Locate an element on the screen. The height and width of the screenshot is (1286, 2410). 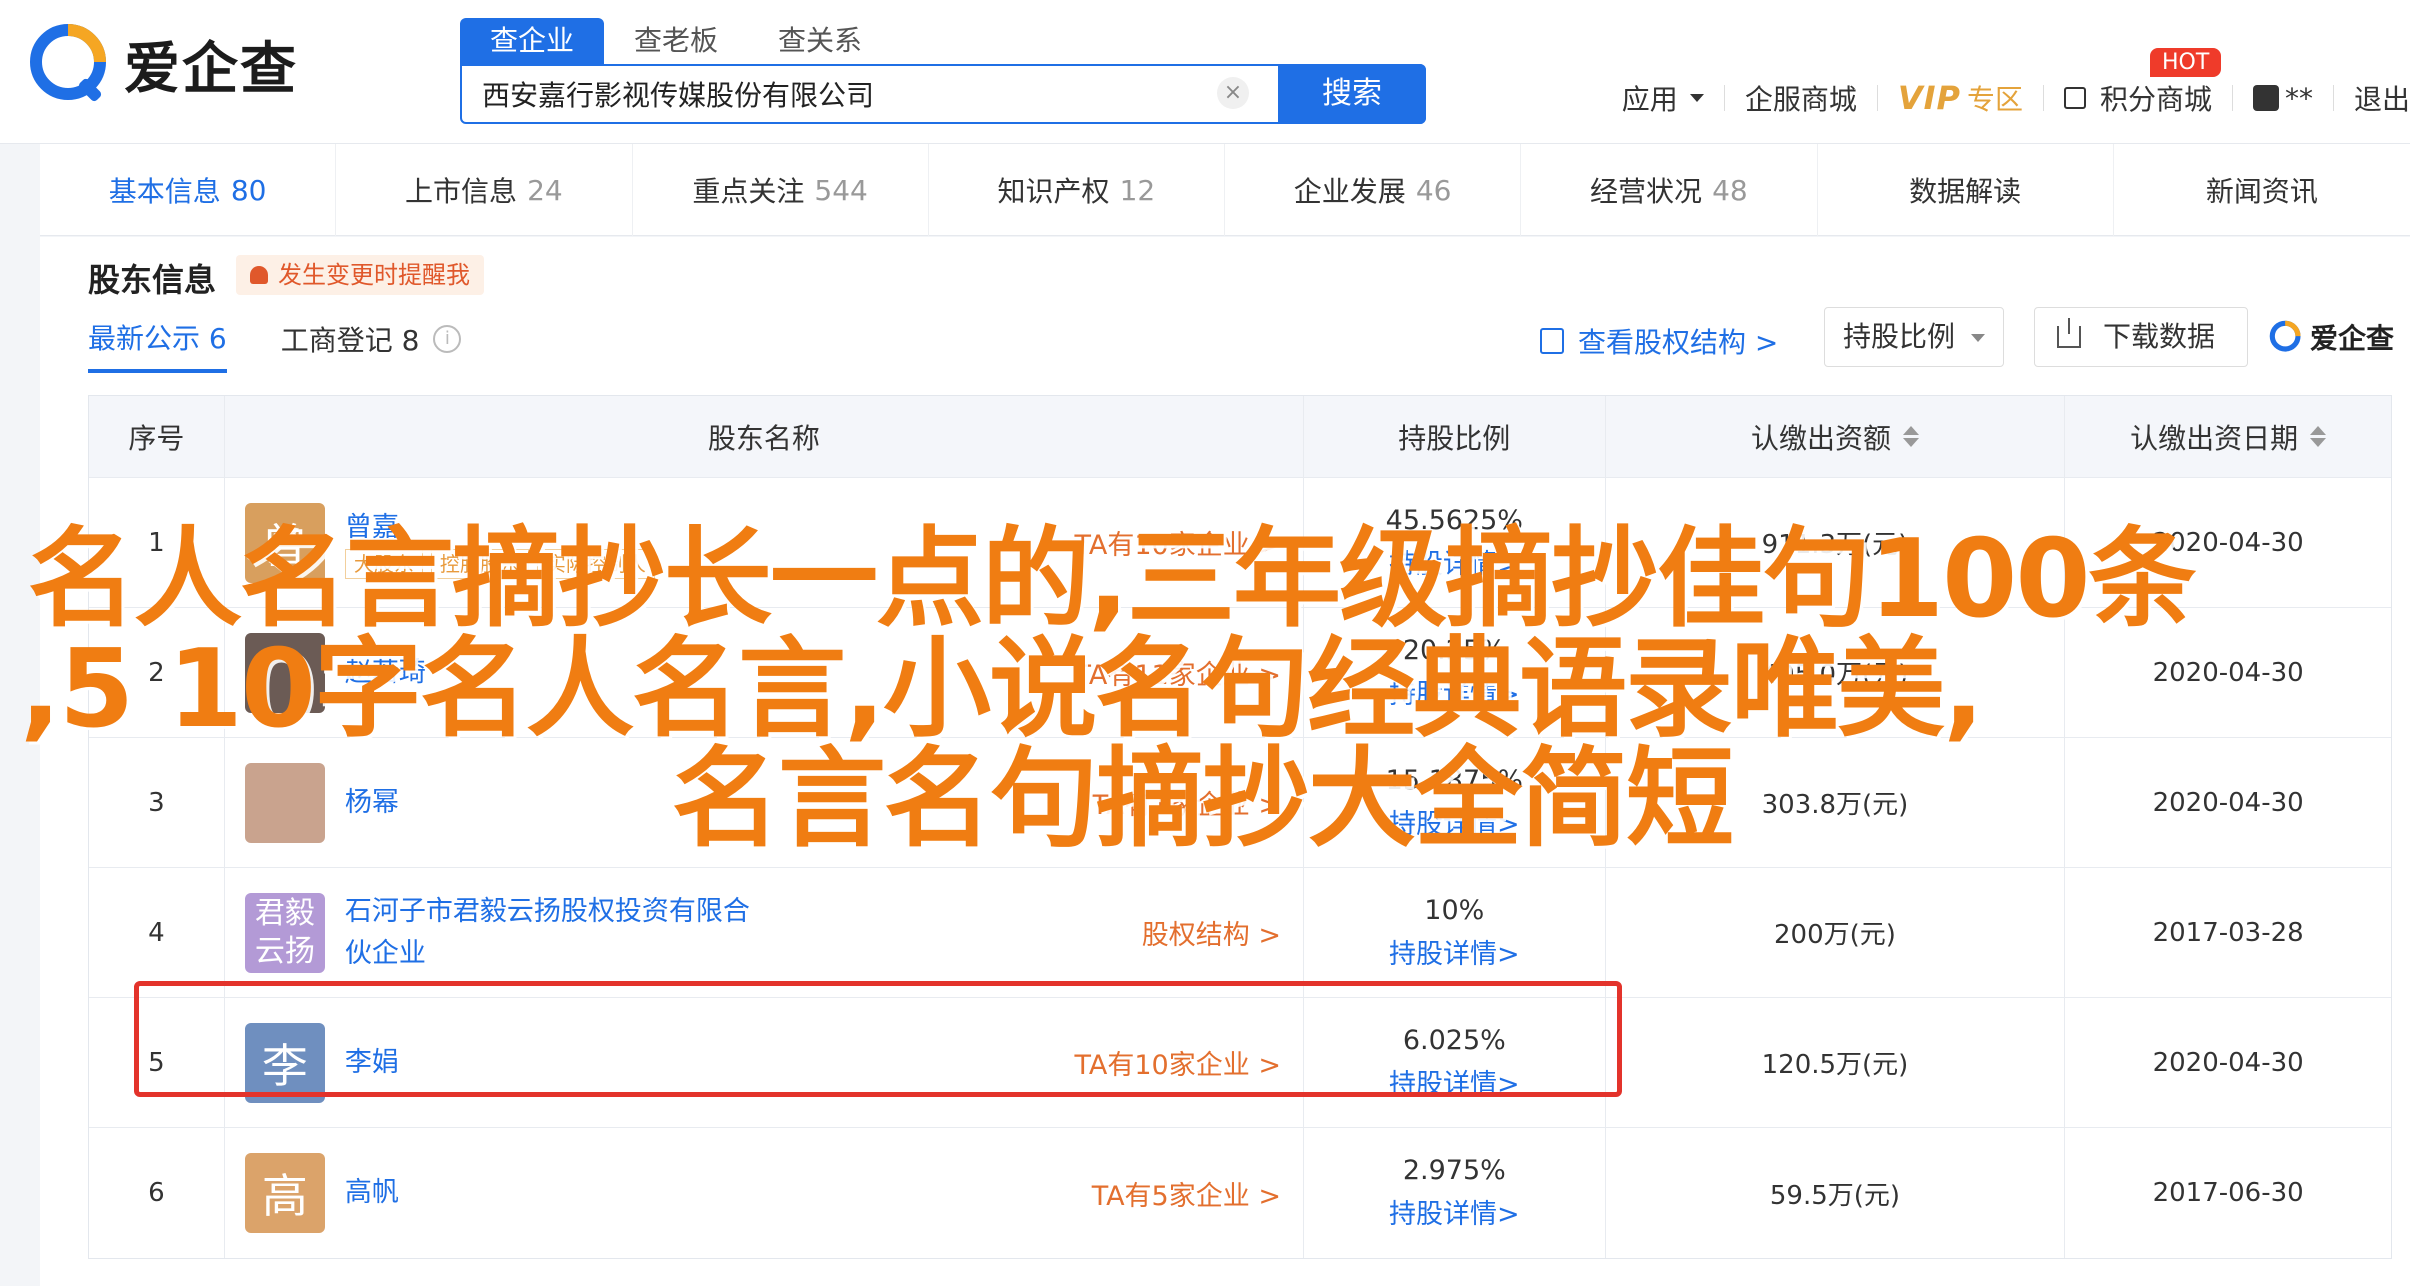
view-structure-label: 查看股权结构 > is located at coordinates (1678, 342).